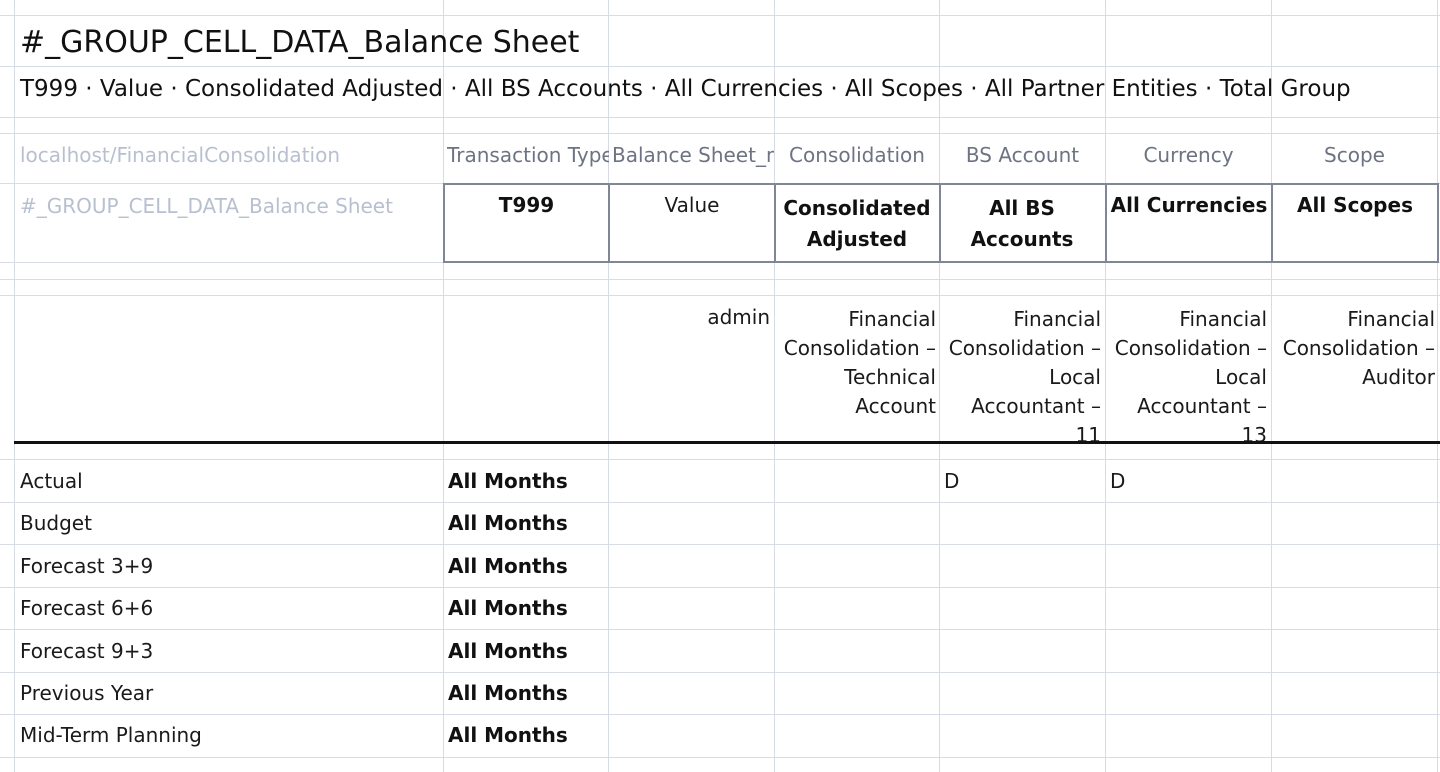 The width and height of the screenshot is (1440, 772). What do you see at coordinates (1117, 481) in the screenshot?
I see `row-currency-value: D` at bounding box center [1117, 481].